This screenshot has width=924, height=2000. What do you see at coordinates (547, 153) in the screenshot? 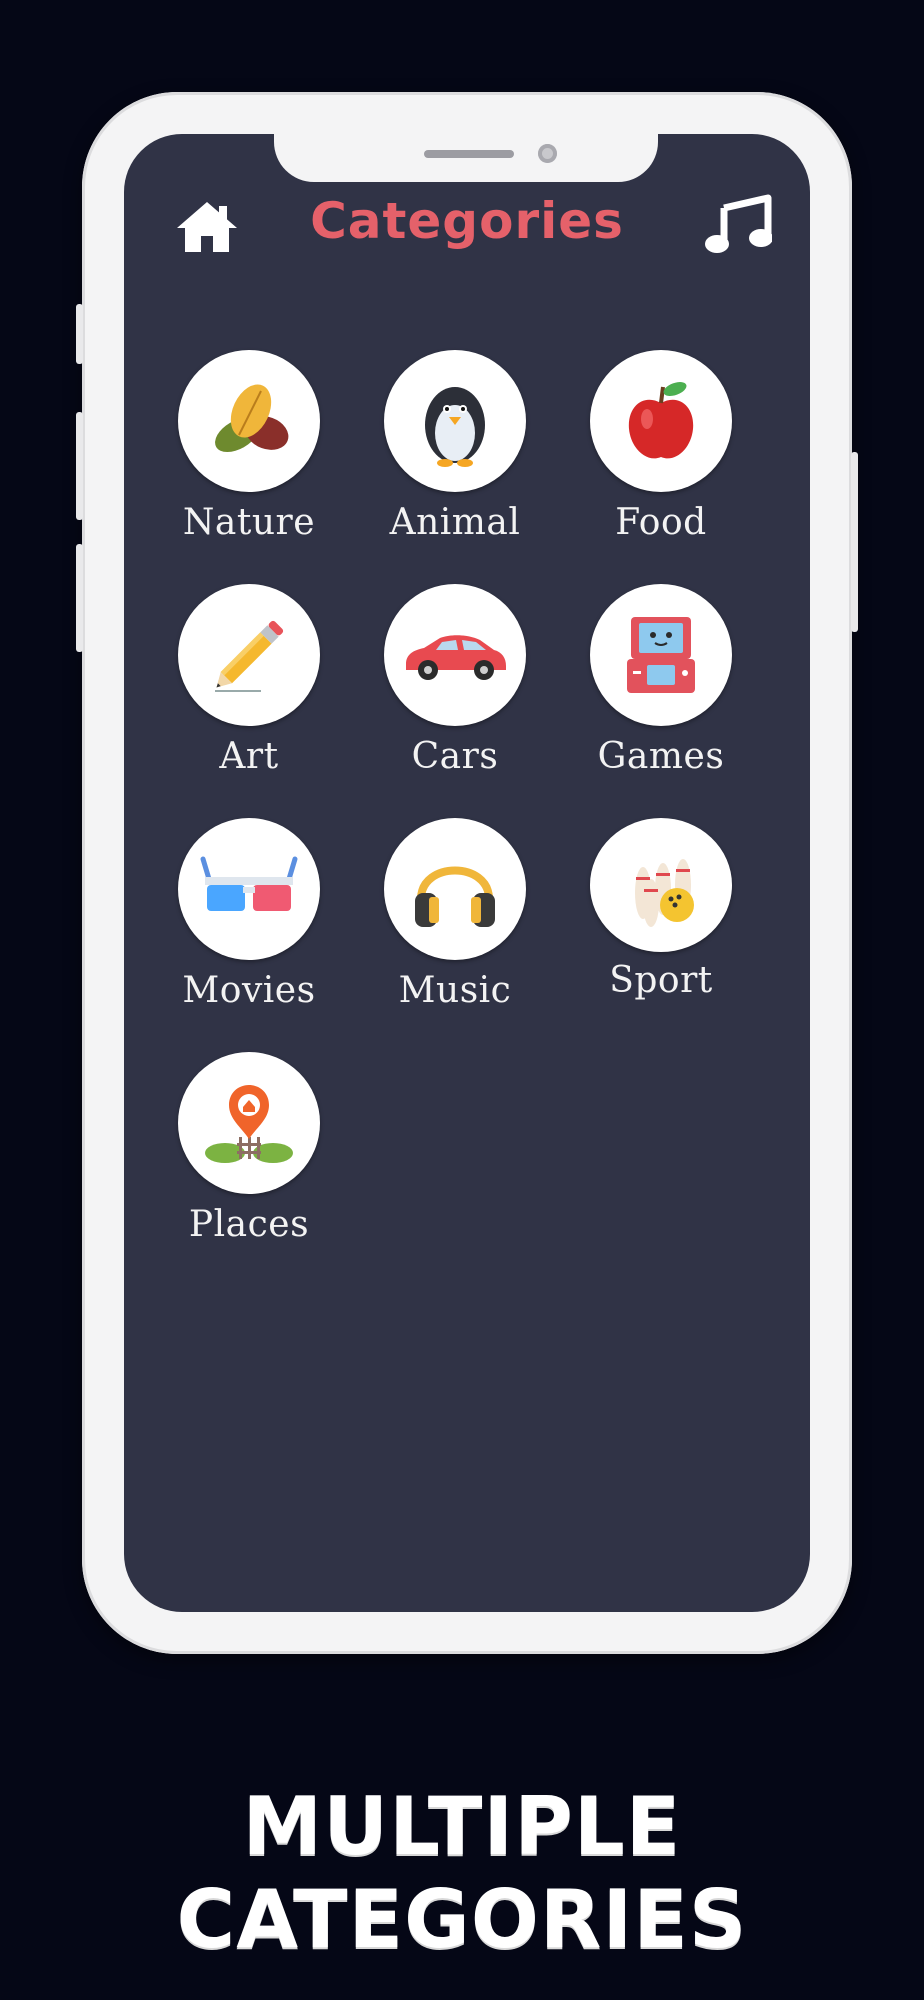
I see `front-camera` at bounding box center [547, 153].